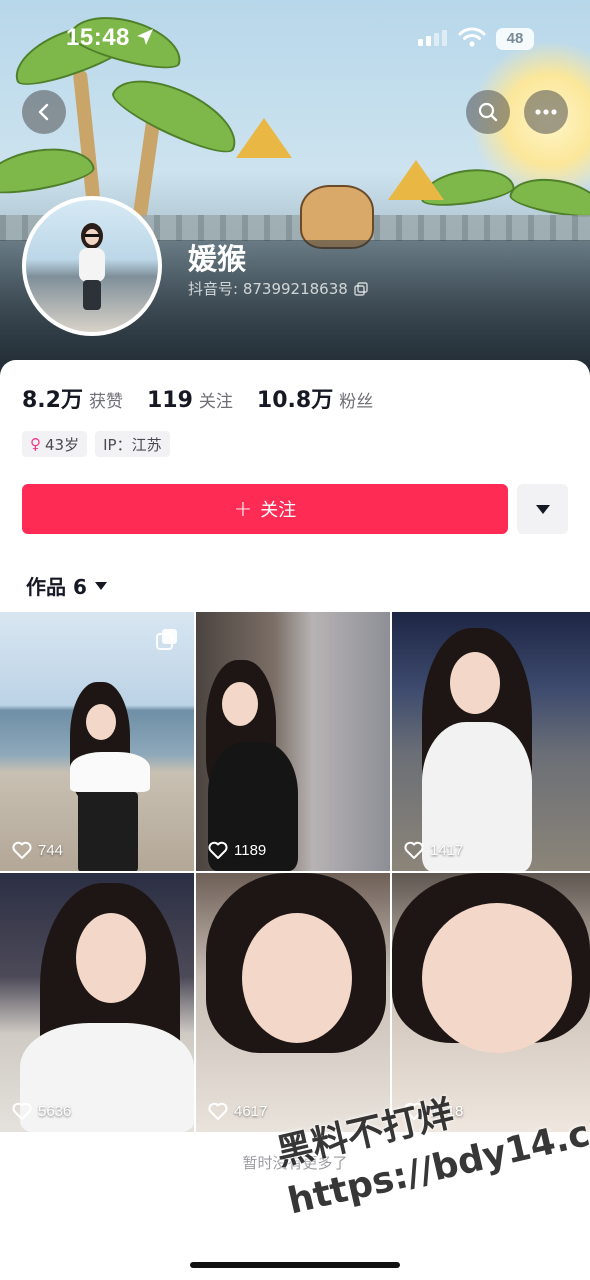 This screenshot has height=1280, width=590. I want to click on works-tab-label: 作品 6, so click(56, 587).